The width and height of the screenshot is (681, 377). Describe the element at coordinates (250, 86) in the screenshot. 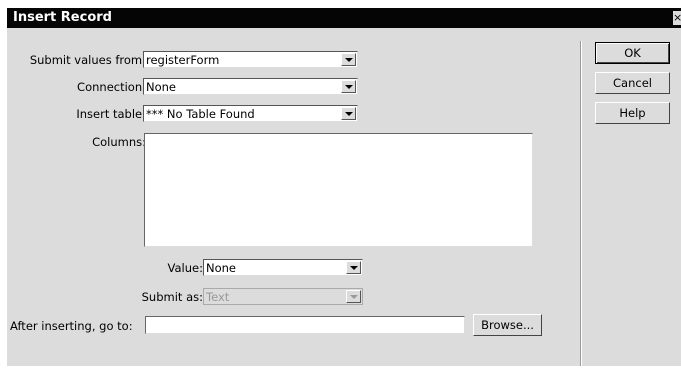

I see `connection-select: None` at that location.